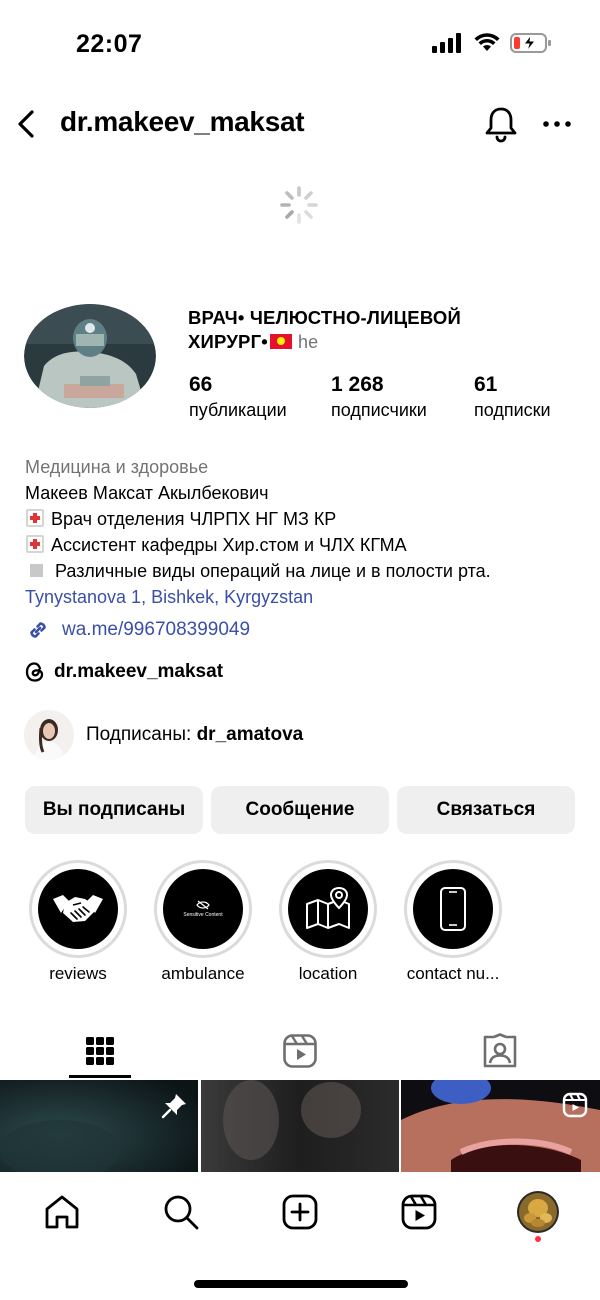 The height and width of the screenshot is (1300, 600). I want to click on nav-search, so click(181, 1212).